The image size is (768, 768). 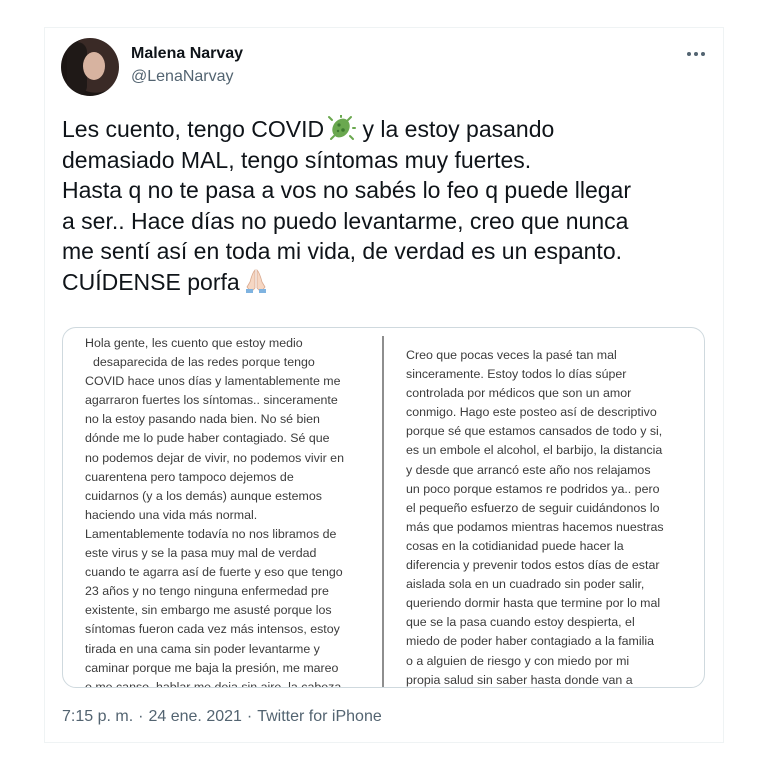 What do you see at coordinates (519, 679) in the screenshot?
I see `note-line: propia salud sin saber hasta donde van a` at bounding box center [519, 679].